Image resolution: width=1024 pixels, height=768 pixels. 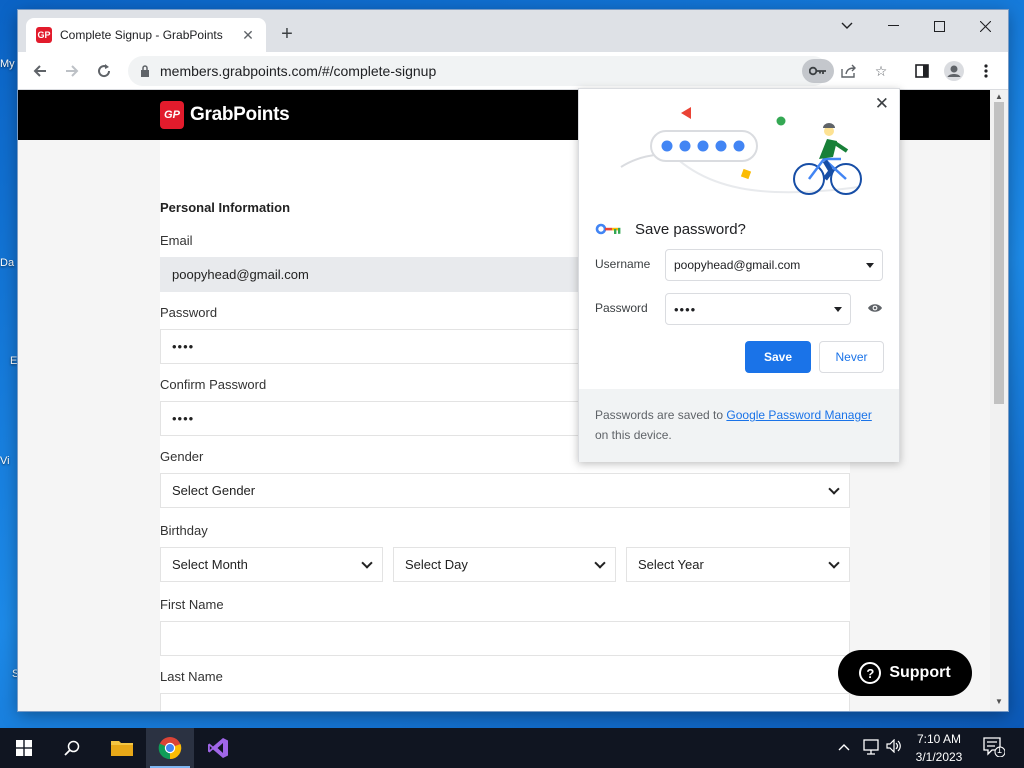 I want to click on save-button: Save, so click(x=778, y=357).